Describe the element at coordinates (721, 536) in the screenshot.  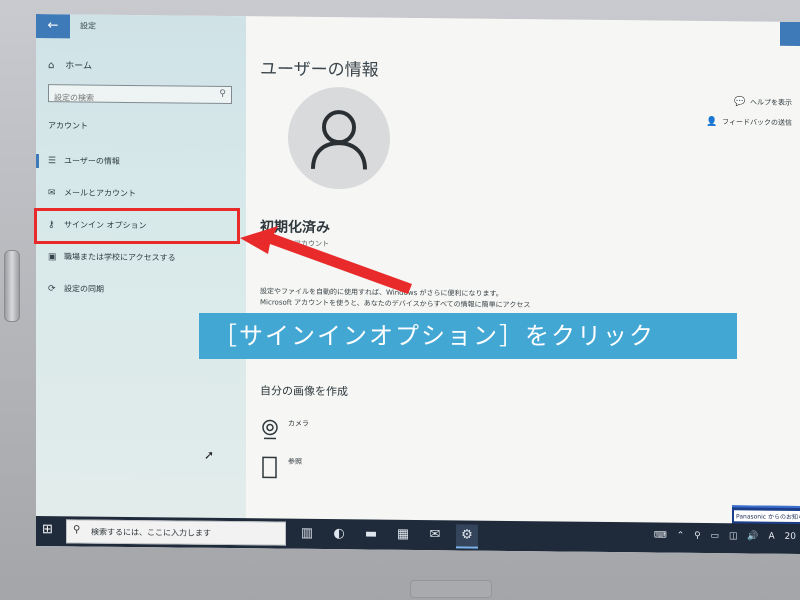
I see `system-tray: ⌨ ⌃ ⚲ ▭ ◫ 🔊 A 20` at that location.